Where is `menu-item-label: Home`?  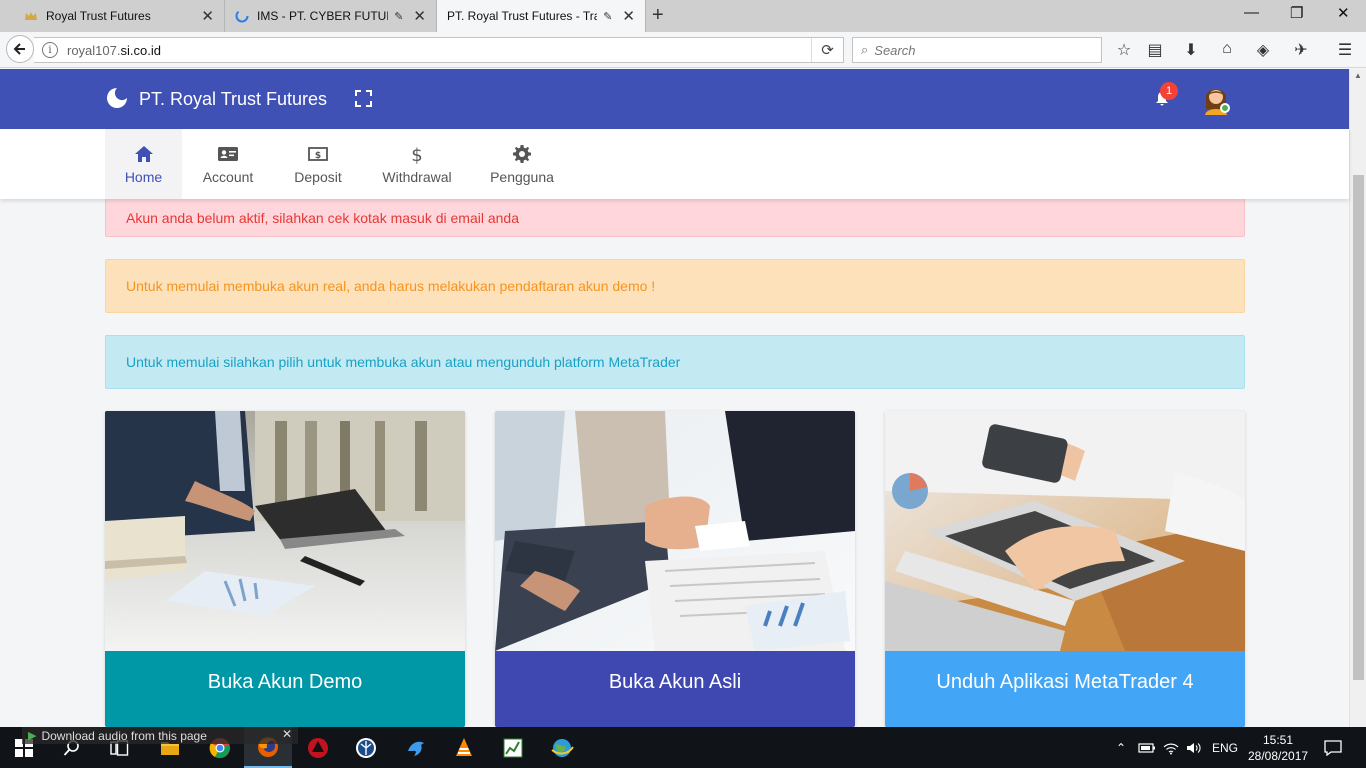 menu-item-label: Home is located at coordinates (143, 176).